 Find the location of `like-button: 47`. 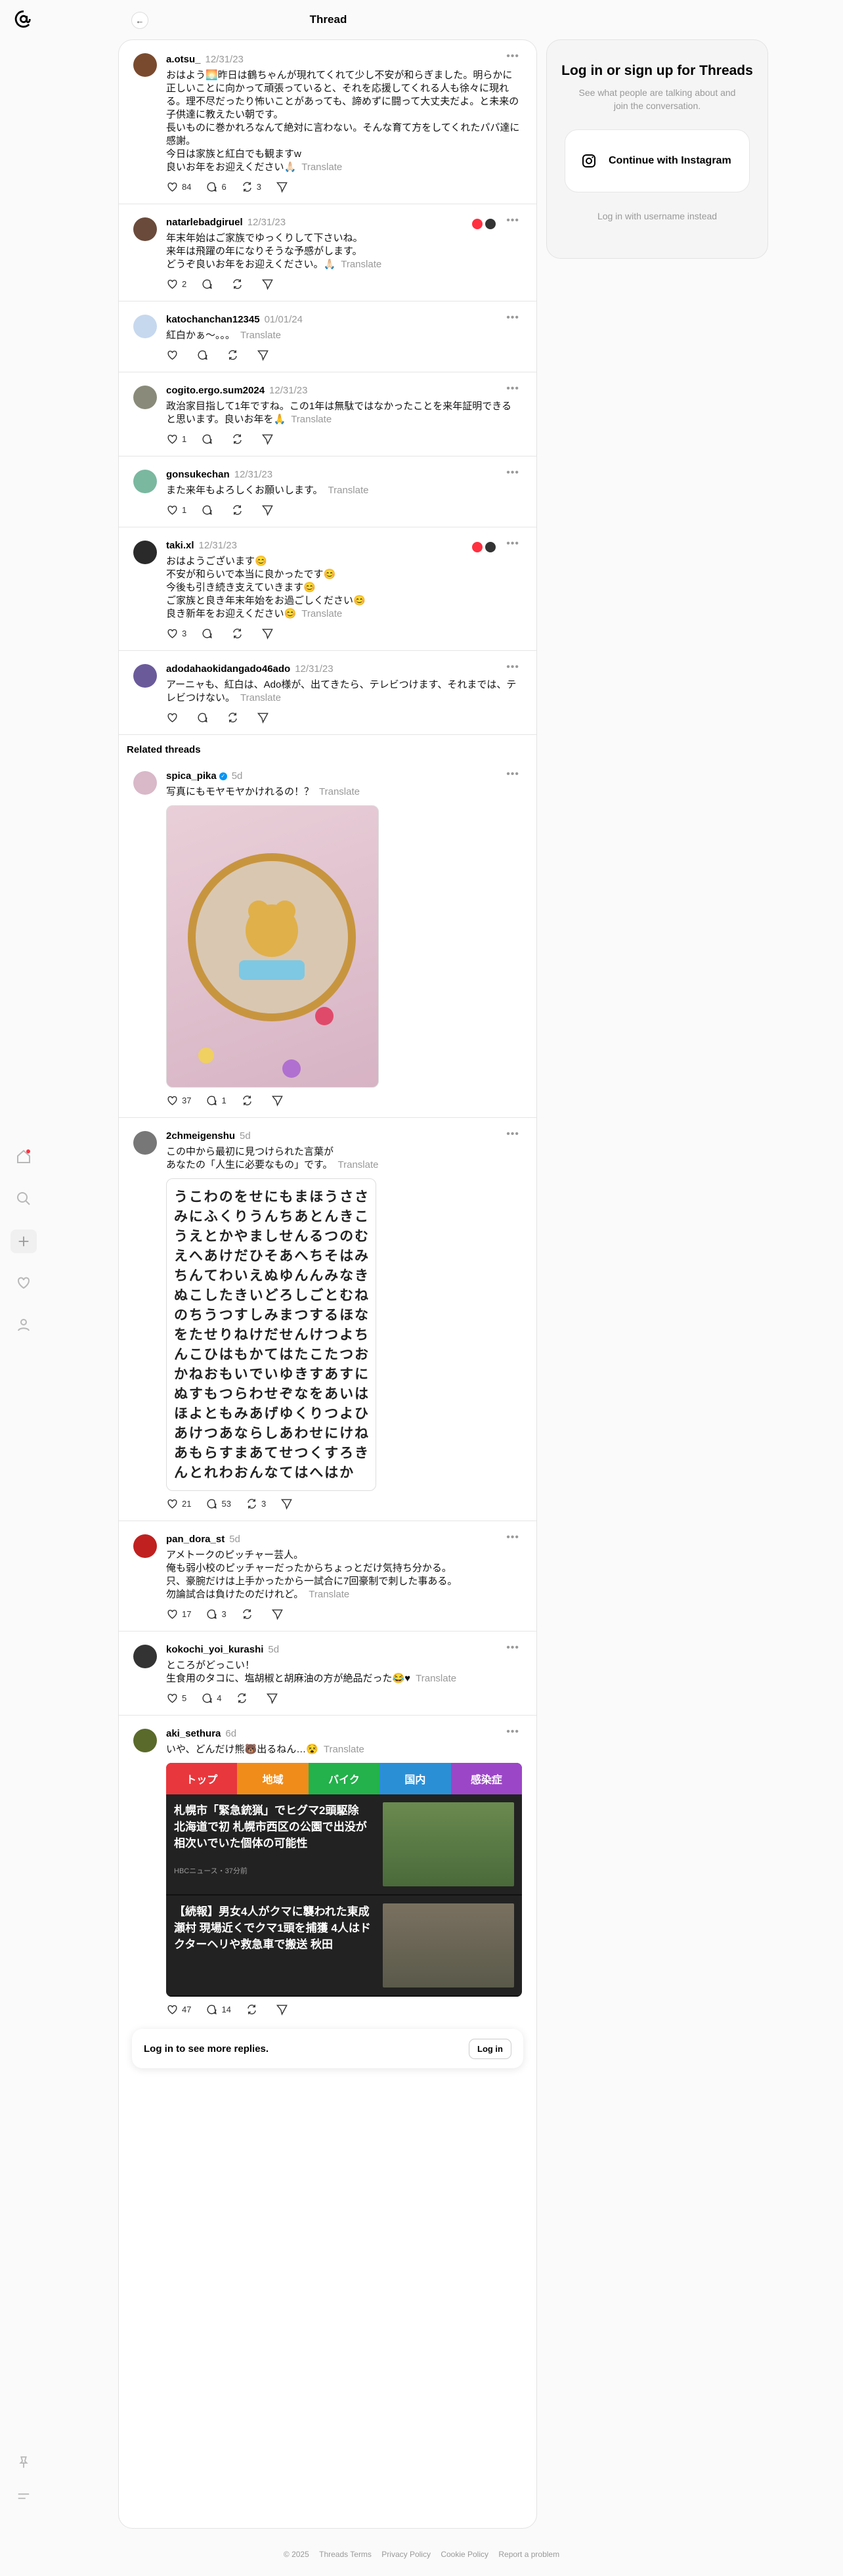

like-button: 47 is located at coordinates (178, 2009).